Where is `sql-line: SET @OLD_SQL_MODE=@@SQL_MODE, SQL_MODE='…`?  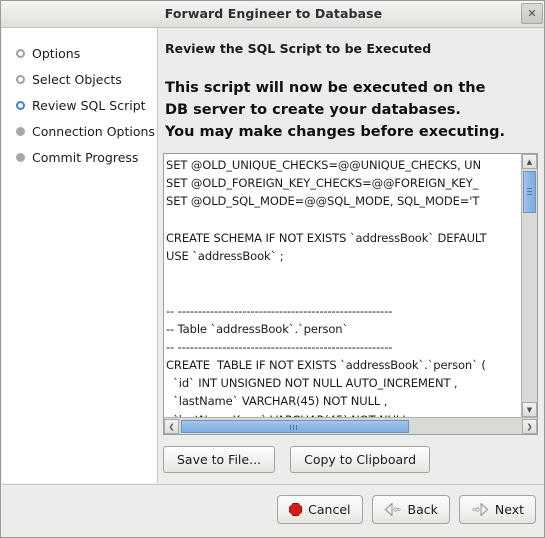 sql-line: SET @OLD_SQL_MODE=@@SQL_MODE, SQL_MODE='… is located at coordinates (323, 201).